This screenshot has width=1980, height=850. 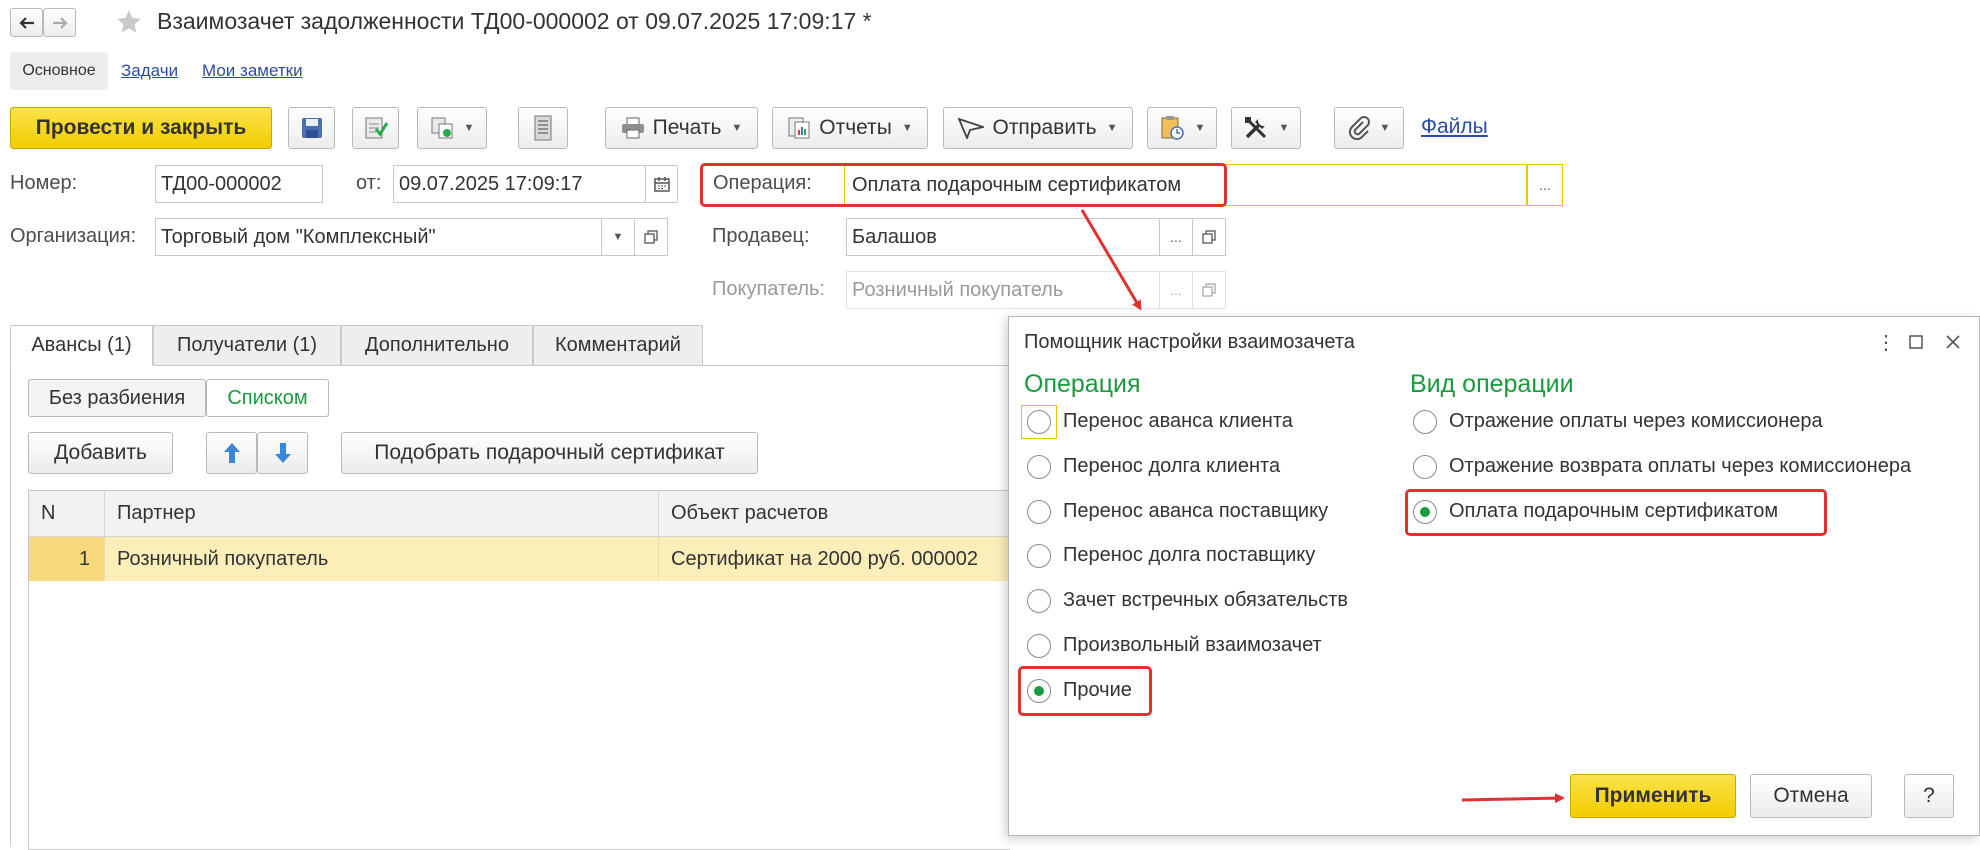 What do you see at coordinates (681, 128) in the screenshot?
I see `print-button: Печать ▼` at bounding box center [681, 128].